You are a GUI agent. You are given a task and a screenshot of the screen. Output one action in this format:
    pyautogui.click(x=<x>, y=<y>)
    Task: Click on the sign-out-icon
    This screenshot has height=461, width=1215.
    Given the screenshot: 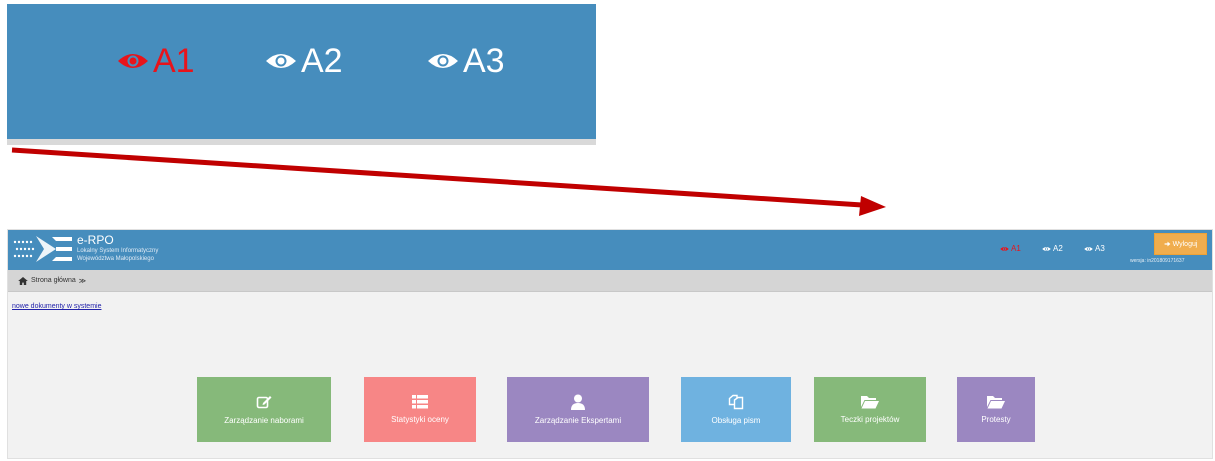 What is the action you would take?
    pyautogui.click(x=1167, y=244)
    